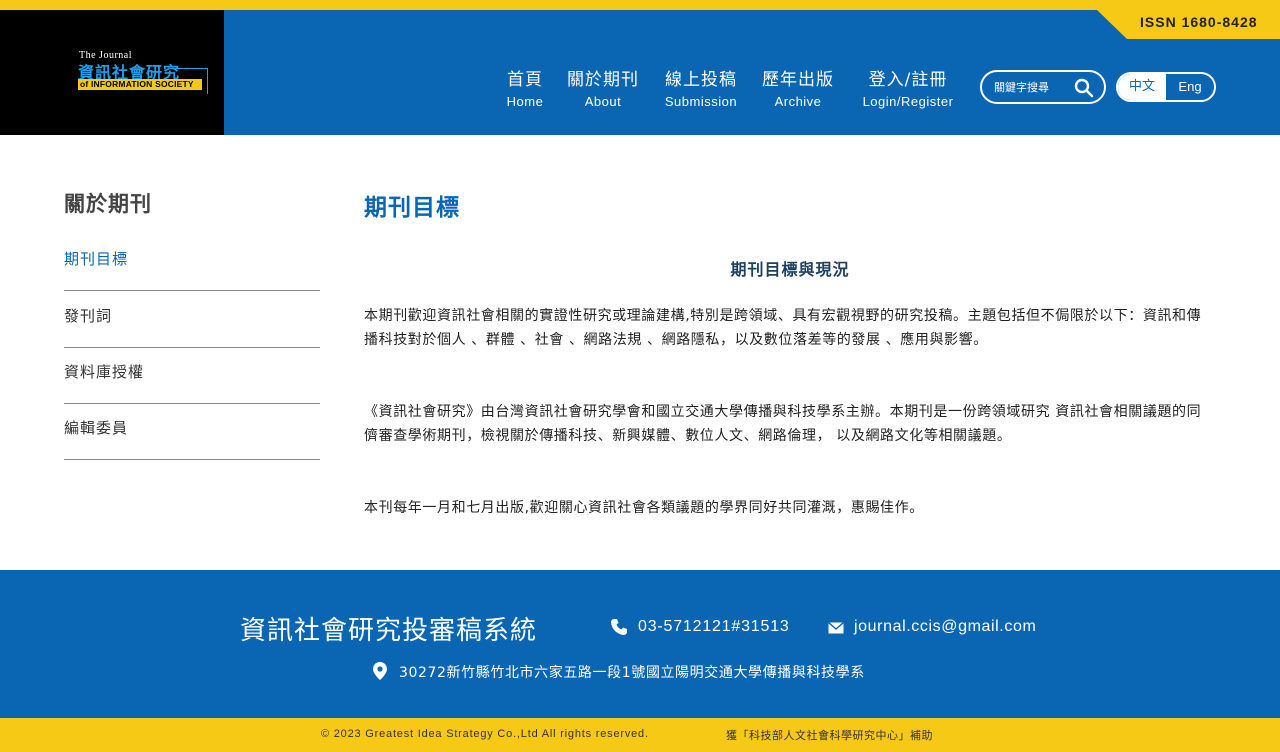 The width and height of the screenshot is (1280, 752). I want to click on nav-login-en: Login/Register, so click(908, 101).